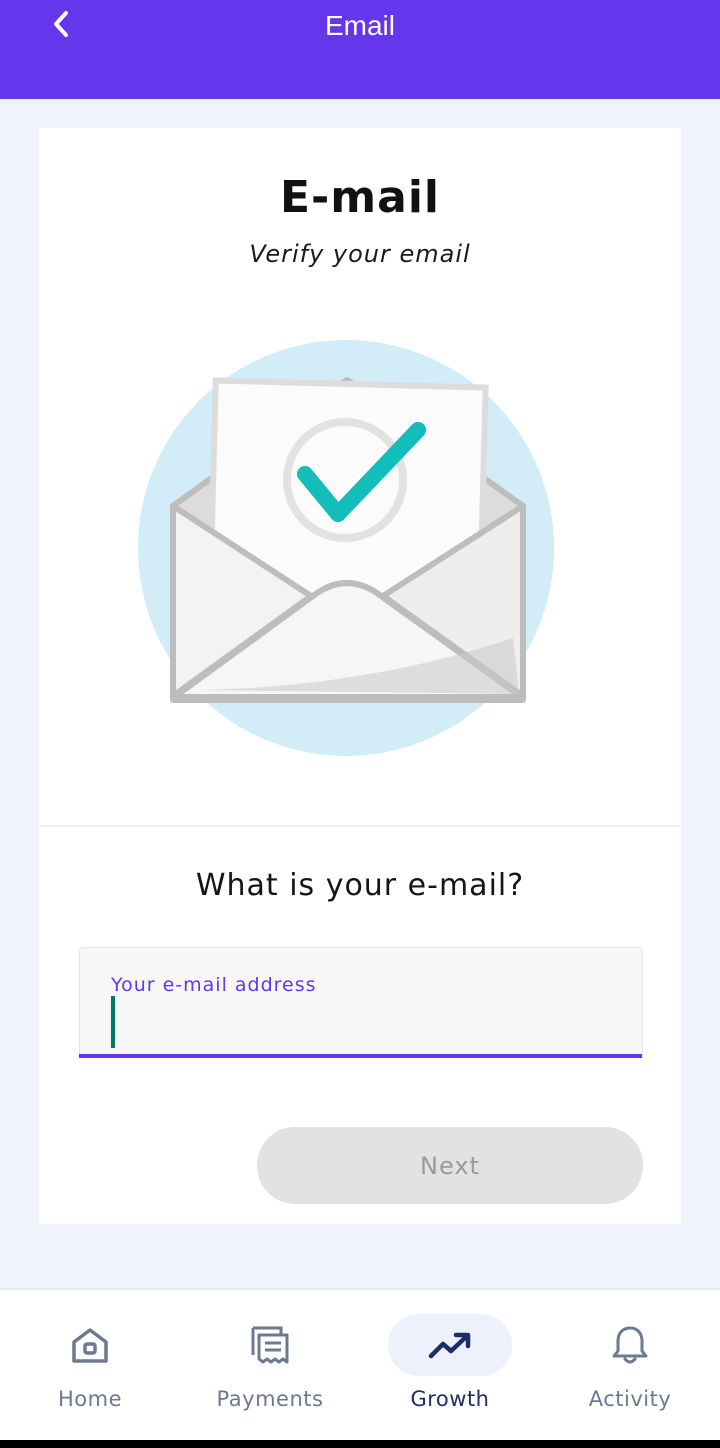 Image resolution: width=720 pixels, height=1448 pixels. Describe the element at coordinates (361, 1022) in the screenshot. I see `email-input` at that location.